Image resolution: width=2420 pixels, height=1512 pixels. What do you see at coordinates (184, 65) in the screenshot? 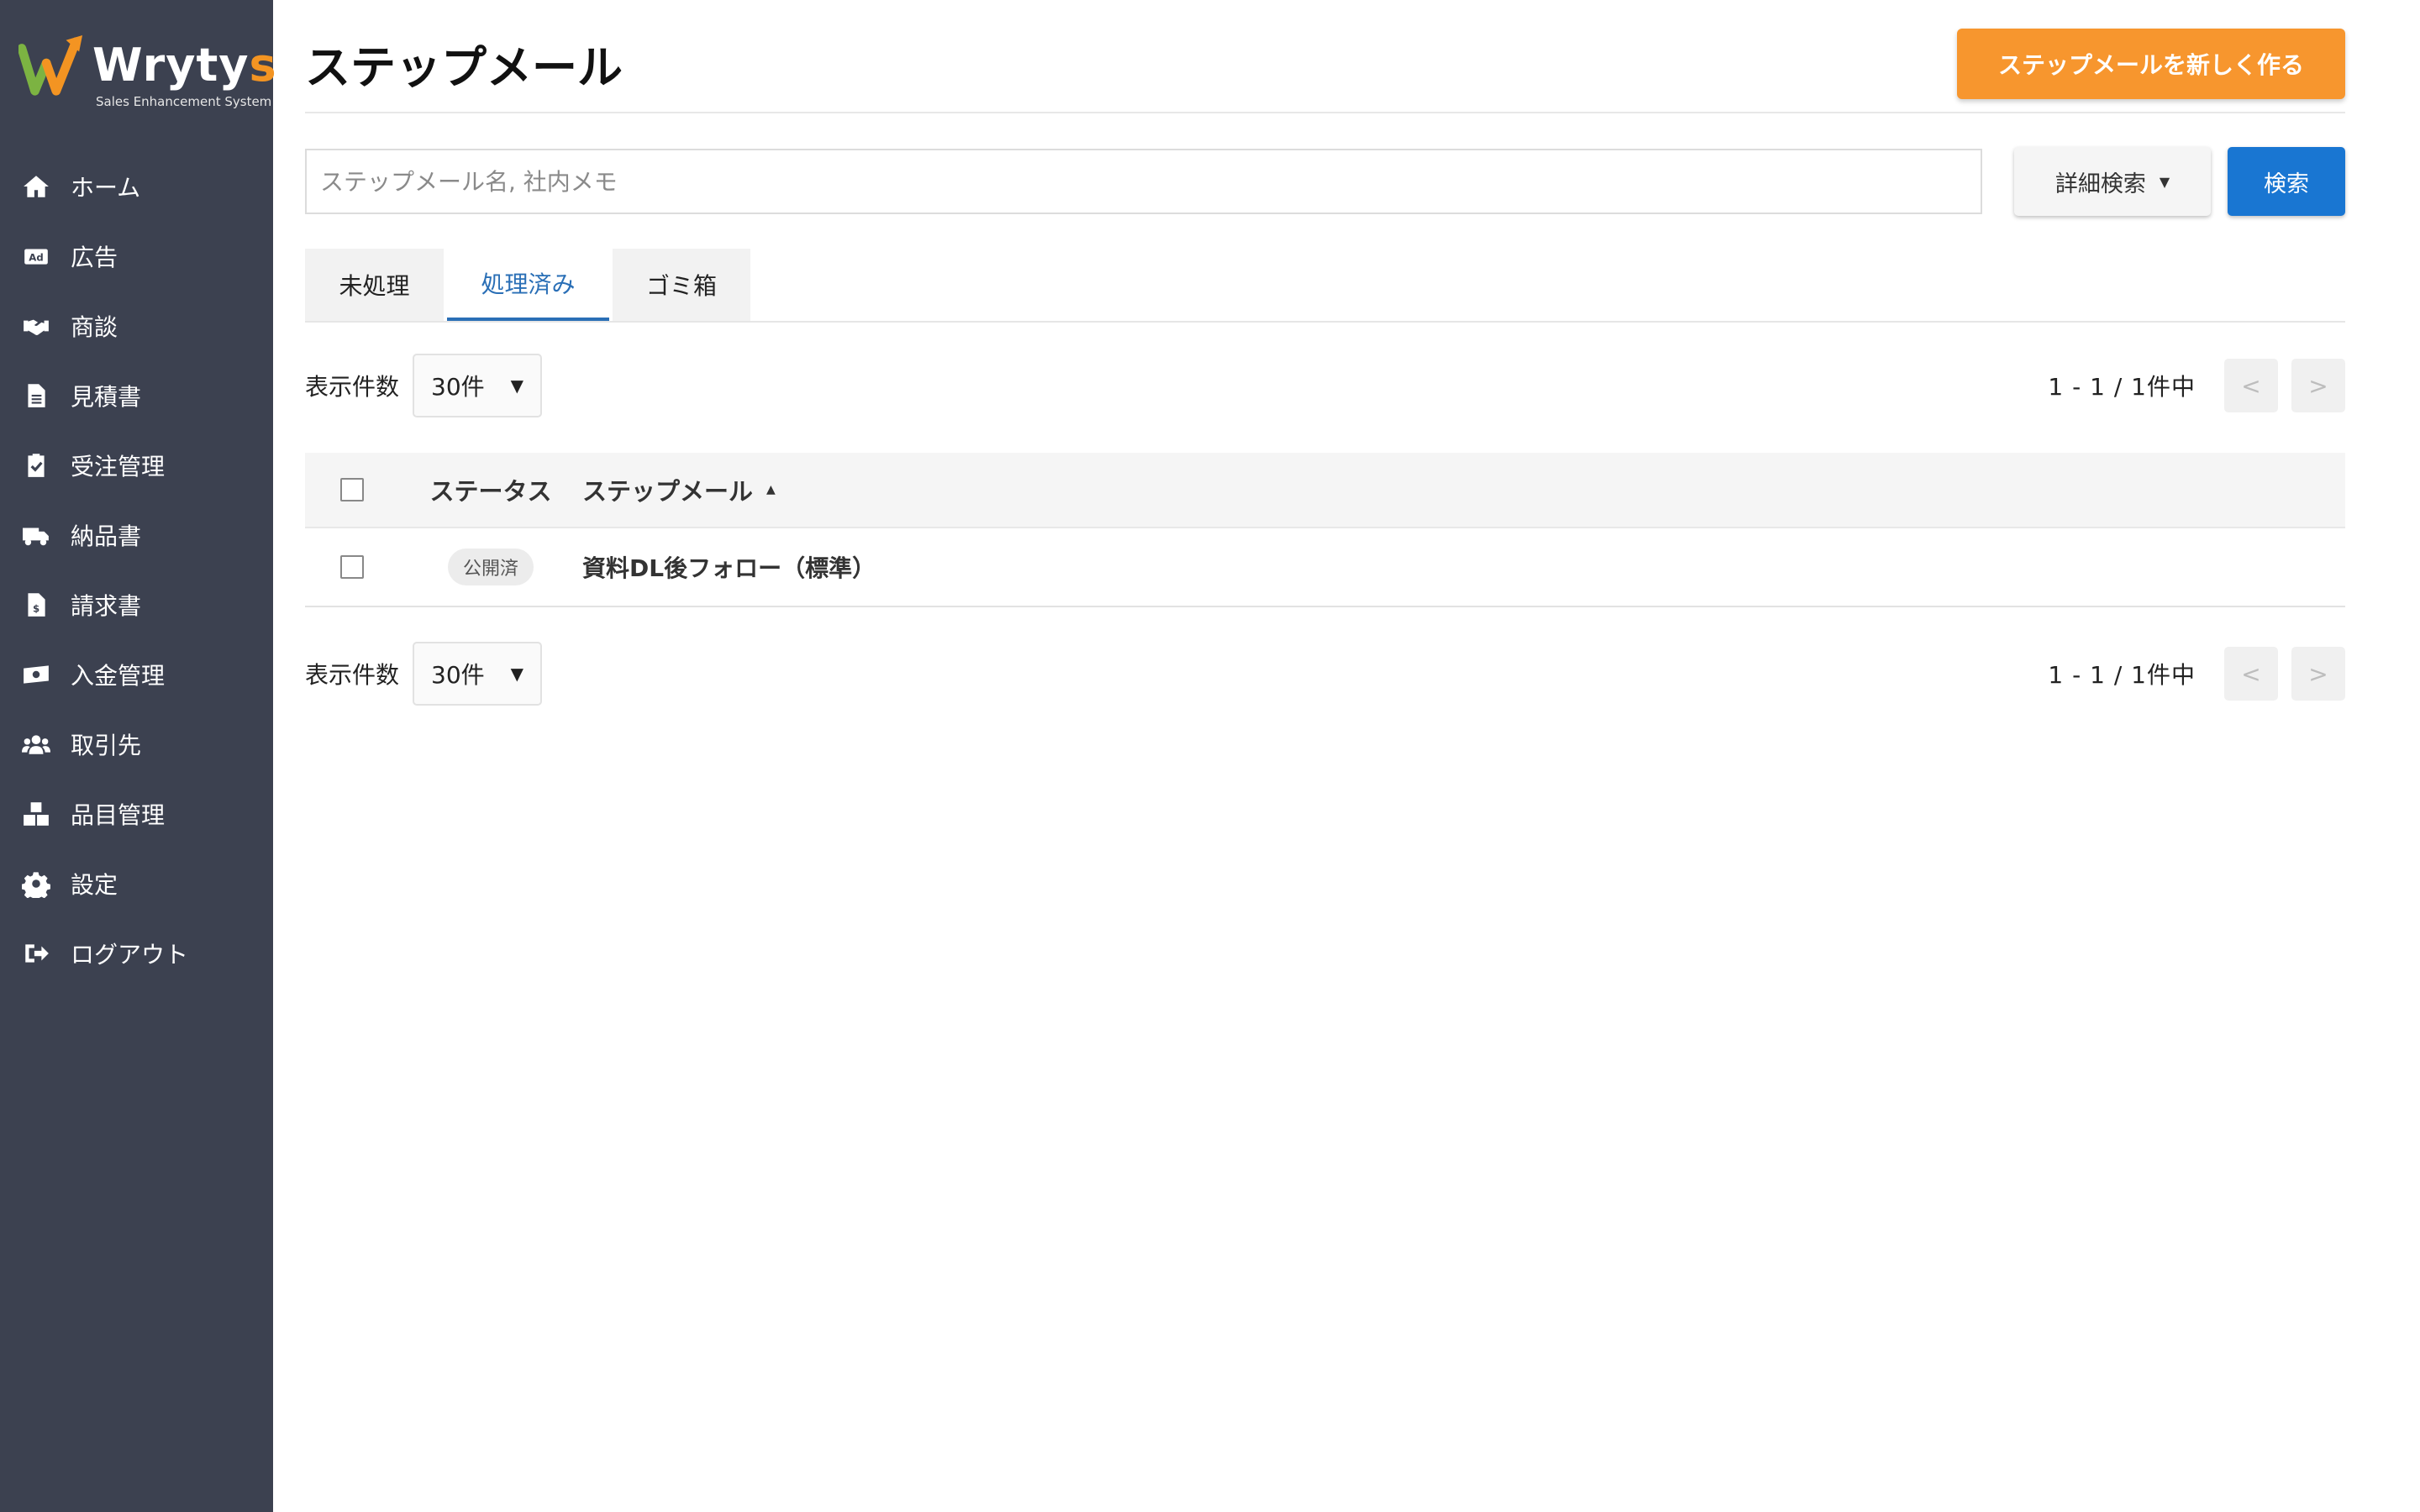
I see `brand-name: Wrytys` at bounding box center [184, 65].